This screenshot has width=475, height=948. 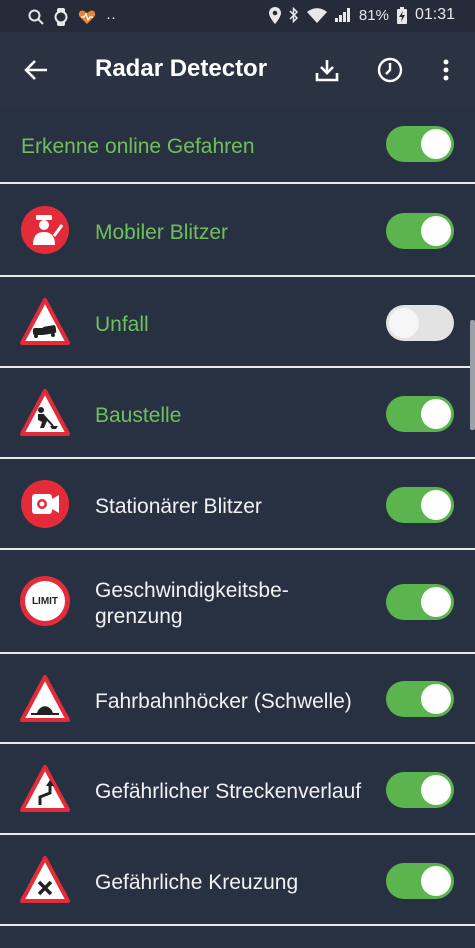 I want to click on battery-charging-icon, so click(x=401, y=15).